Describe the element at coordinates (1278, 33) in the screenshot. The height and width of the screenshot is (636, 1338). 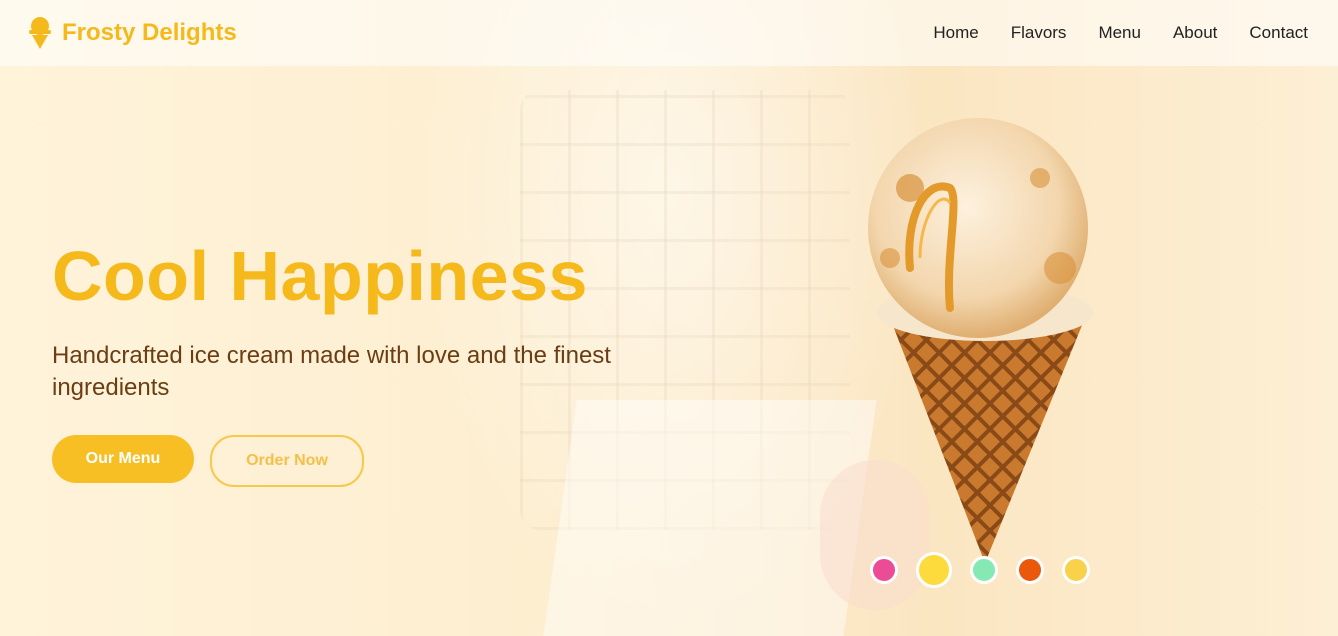
I see `nav-contact: Contact` at that location.